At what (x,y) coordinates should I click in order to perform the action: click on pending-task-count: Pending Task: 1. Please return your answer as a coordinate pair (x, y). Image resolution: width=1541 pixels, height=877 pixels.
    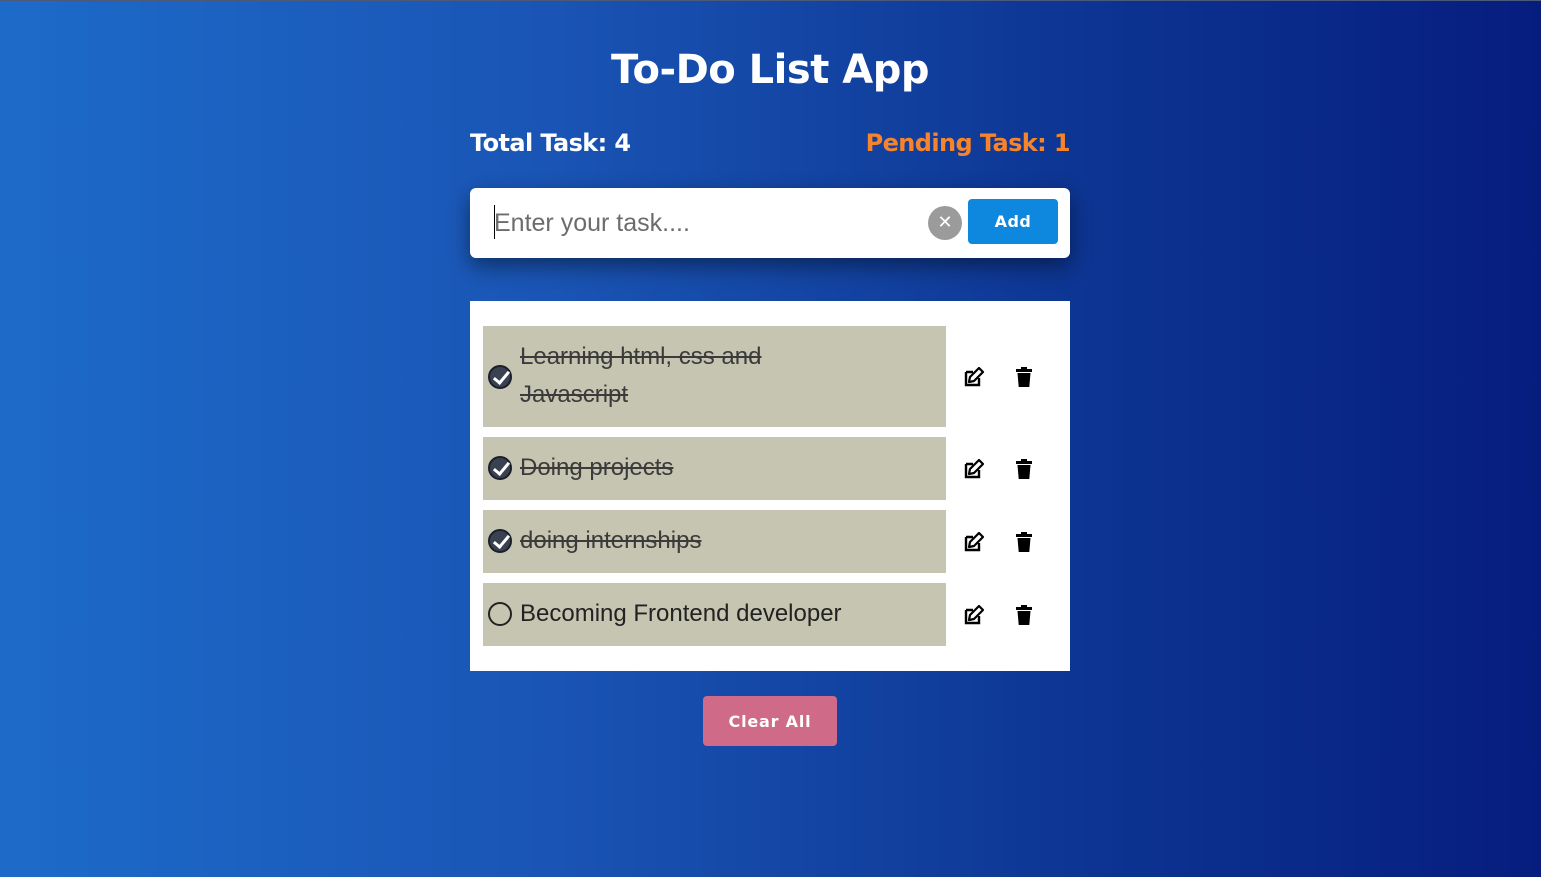
    Looking at the image, I should click on (968, 143).